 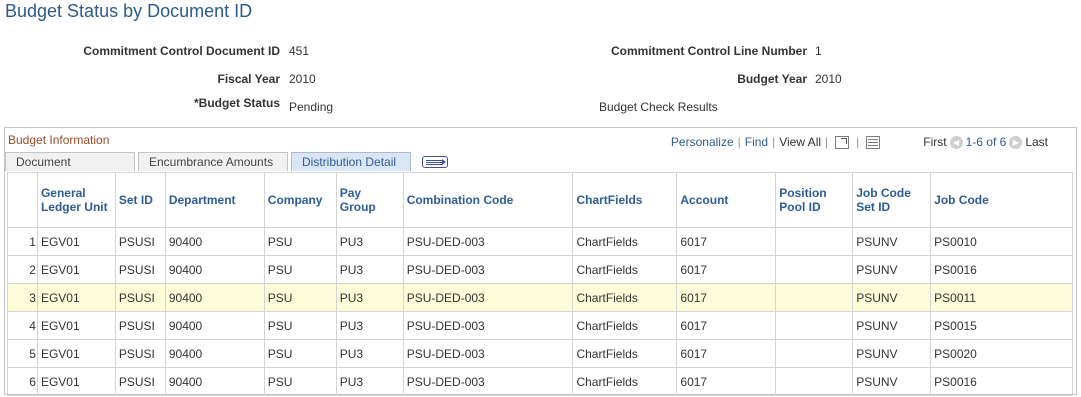 I want to click on previous-arrow-icon: ◀, so click(x=956, y=142).